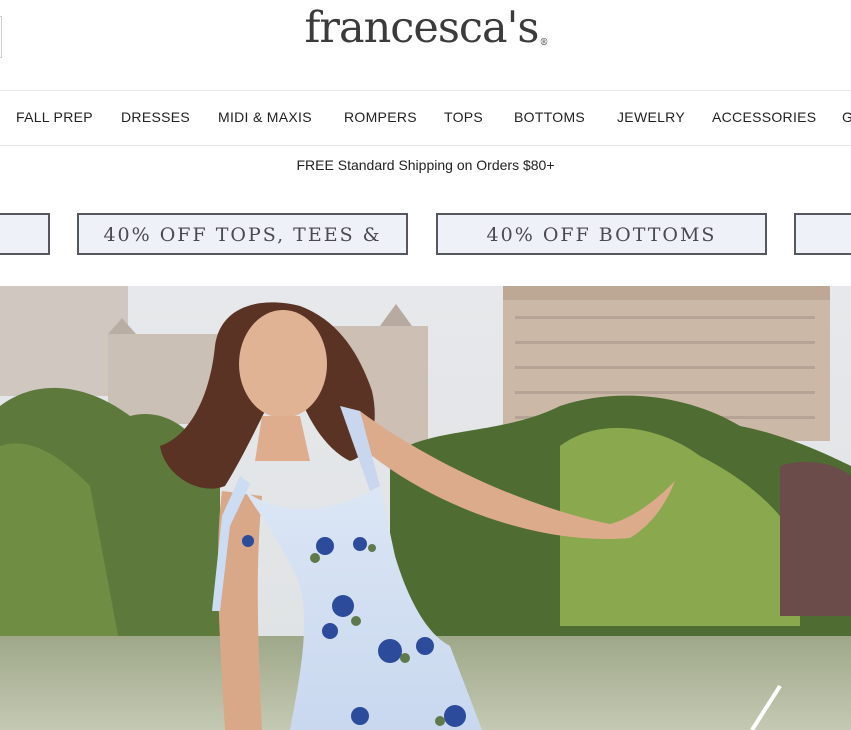 The image size is (851, 730). Describe the element at coordinates (54, 117) in the screenshot. I see `nav-item-fall-prep: FALL PREP` at that location.